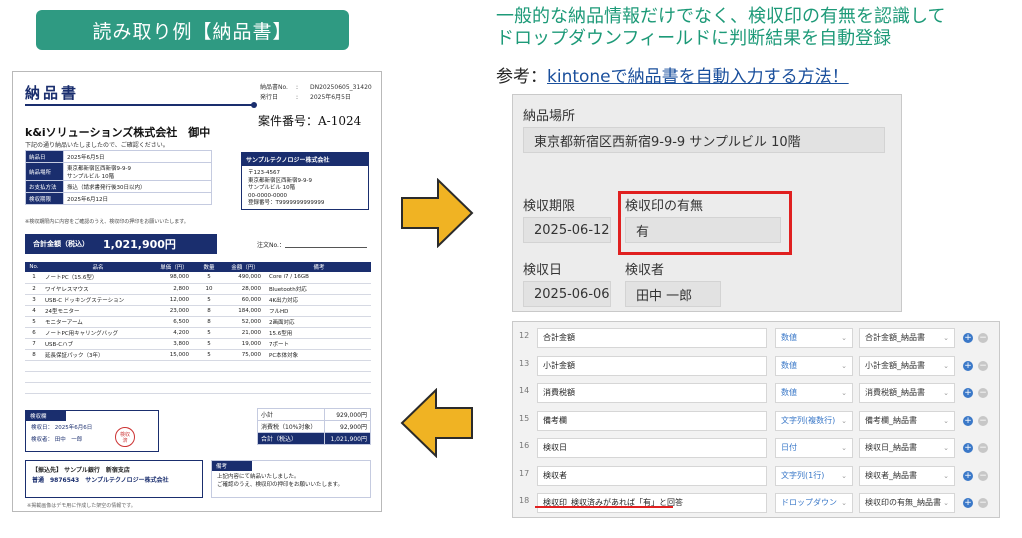 The height and width of the screenshot is (538, 1022). What do you see at coordinates (271, 245) in the screenshot?
I see `order-number-label: 注文No.：` at bounding box center [271, 245].